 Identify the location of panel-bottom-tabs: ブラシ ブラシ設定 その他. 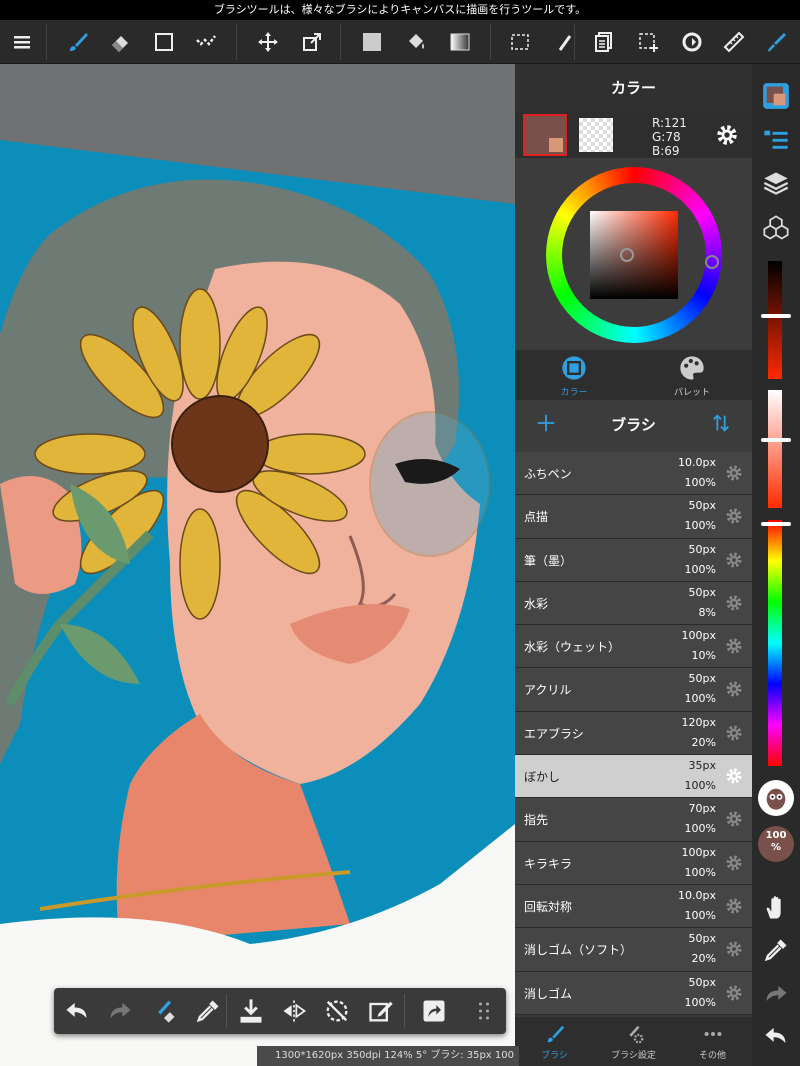
(633, 1041).